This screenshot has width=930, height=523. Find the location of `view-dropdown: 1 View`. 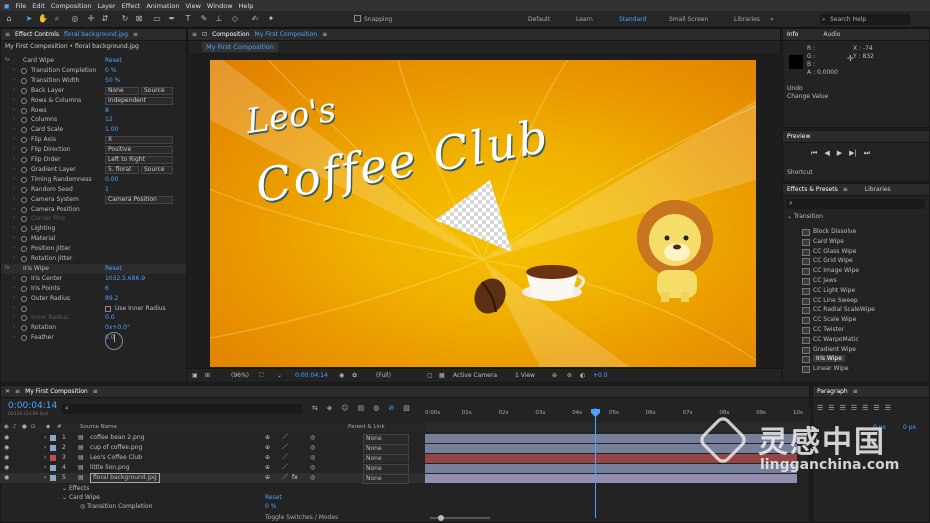

view-dropdown: 1 View is located at coordinates (525, 375).